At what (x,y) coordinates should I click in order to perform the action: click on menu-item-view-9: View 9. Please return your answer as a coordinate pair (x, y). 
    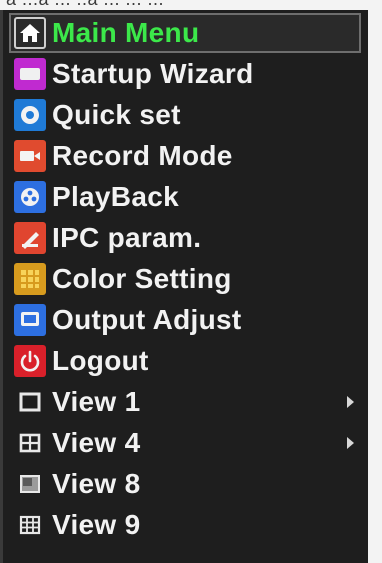
    Looking at the image, I should click on (185, 525).